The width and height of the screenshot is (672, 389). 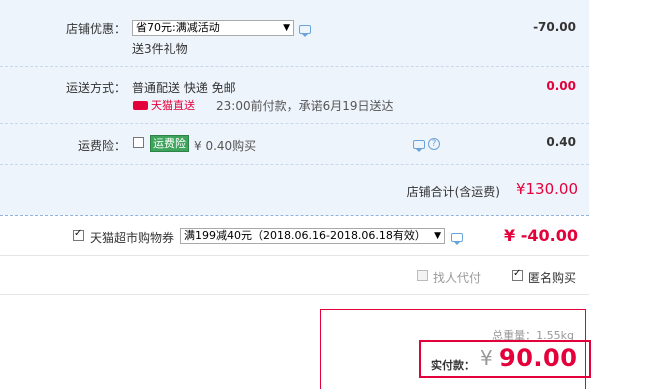 I want to click on anonymous-checkbox, so click(x=517, y=274).